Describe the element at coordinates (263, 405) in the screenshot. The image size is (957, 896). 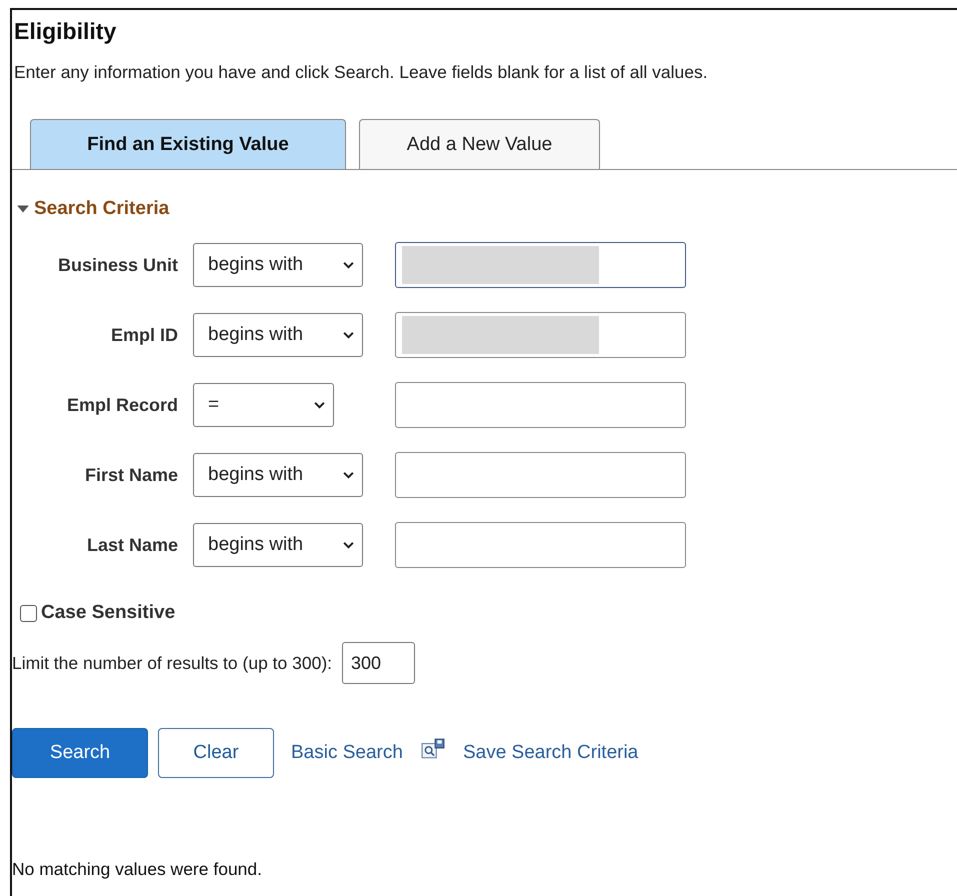
I see `operator-dropdown: =` at that location.